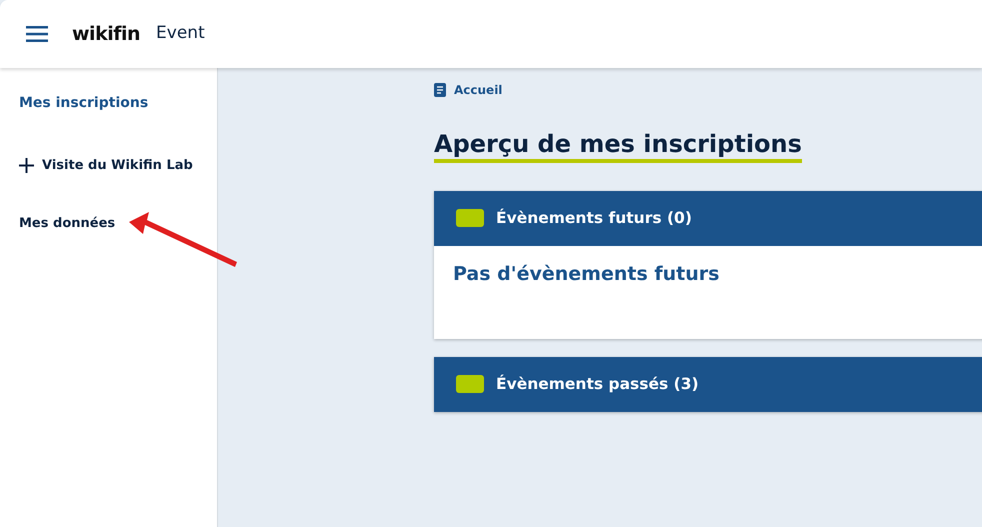 The width and height of the screenshot is (982, 527). Describe the element at coordinates (618, 146) in the screenshot. I see `page-title: Aperçu de mes inscriptions` at that location.